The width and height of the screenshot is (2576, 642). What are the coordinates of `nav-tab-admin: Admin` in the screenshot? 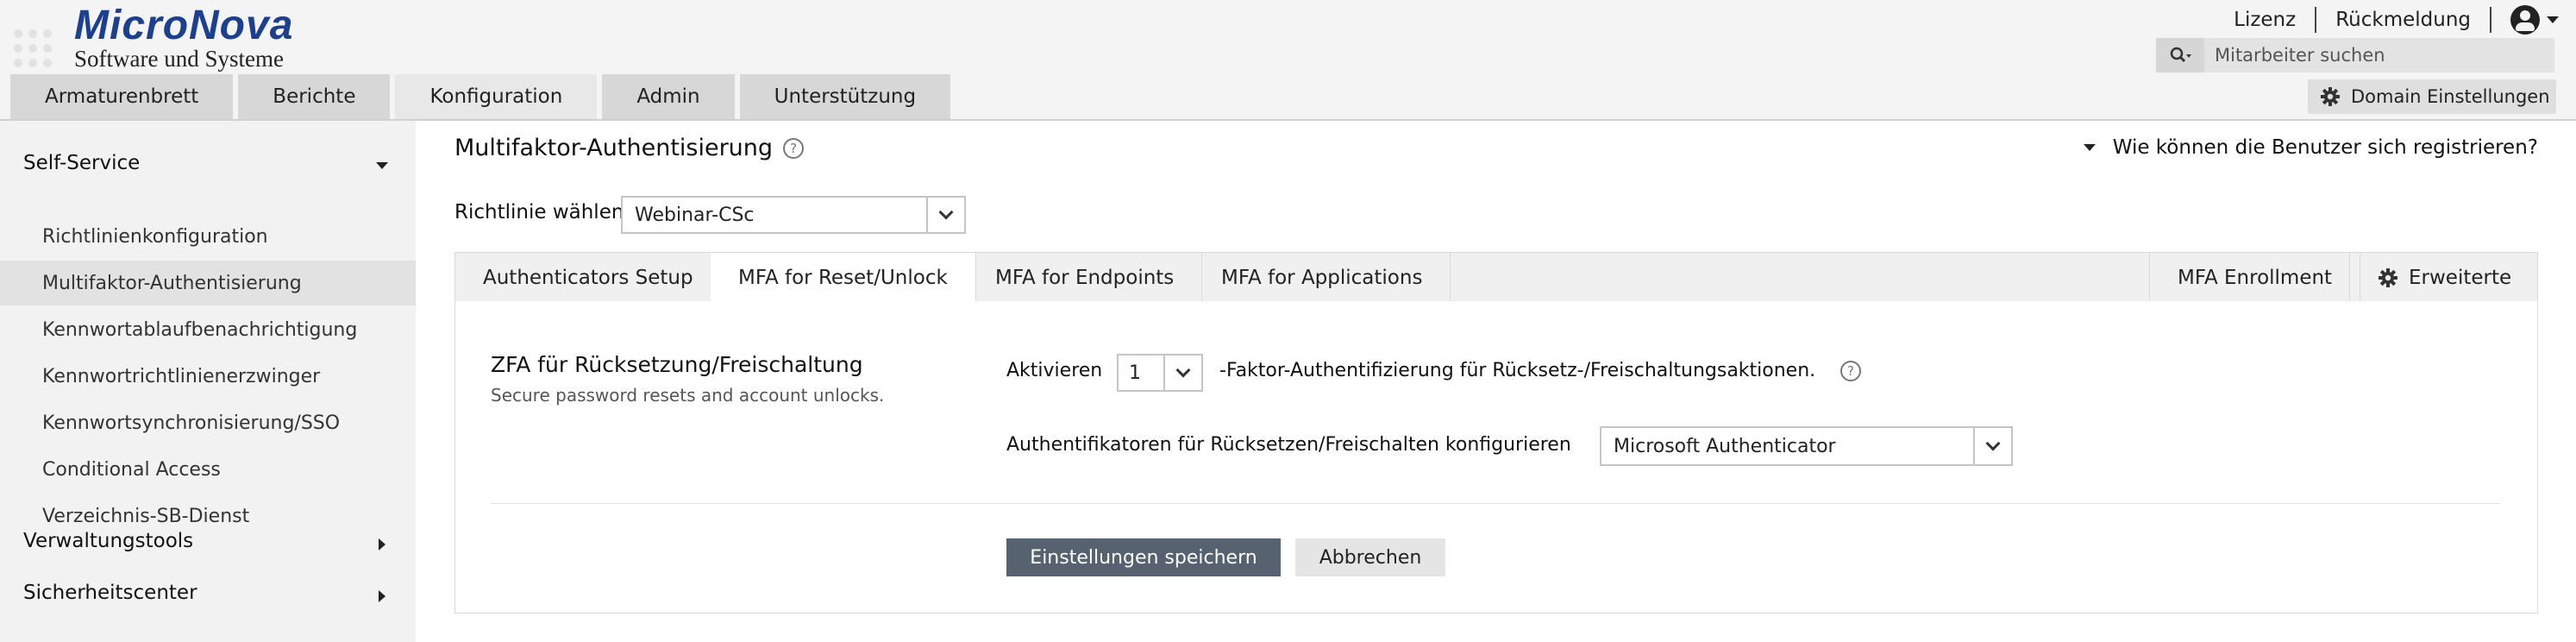 It's located at (668, 96).